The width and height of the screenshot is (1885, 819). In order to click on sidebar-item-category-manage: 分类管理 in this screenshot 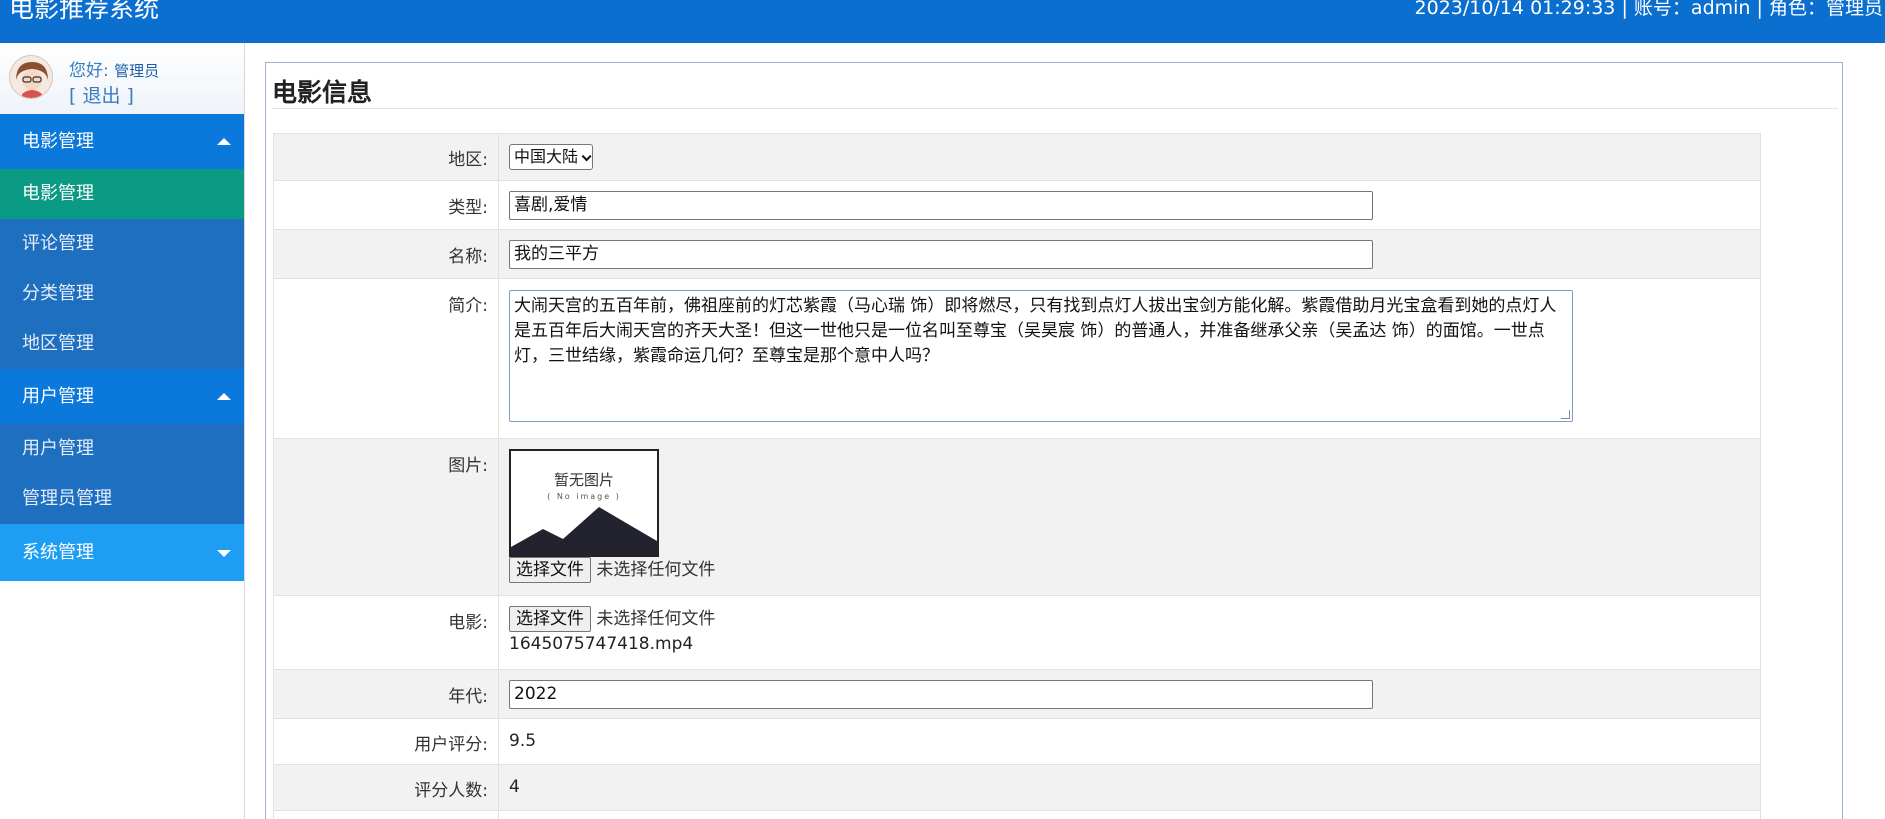, I will do `click(122, 294)`.